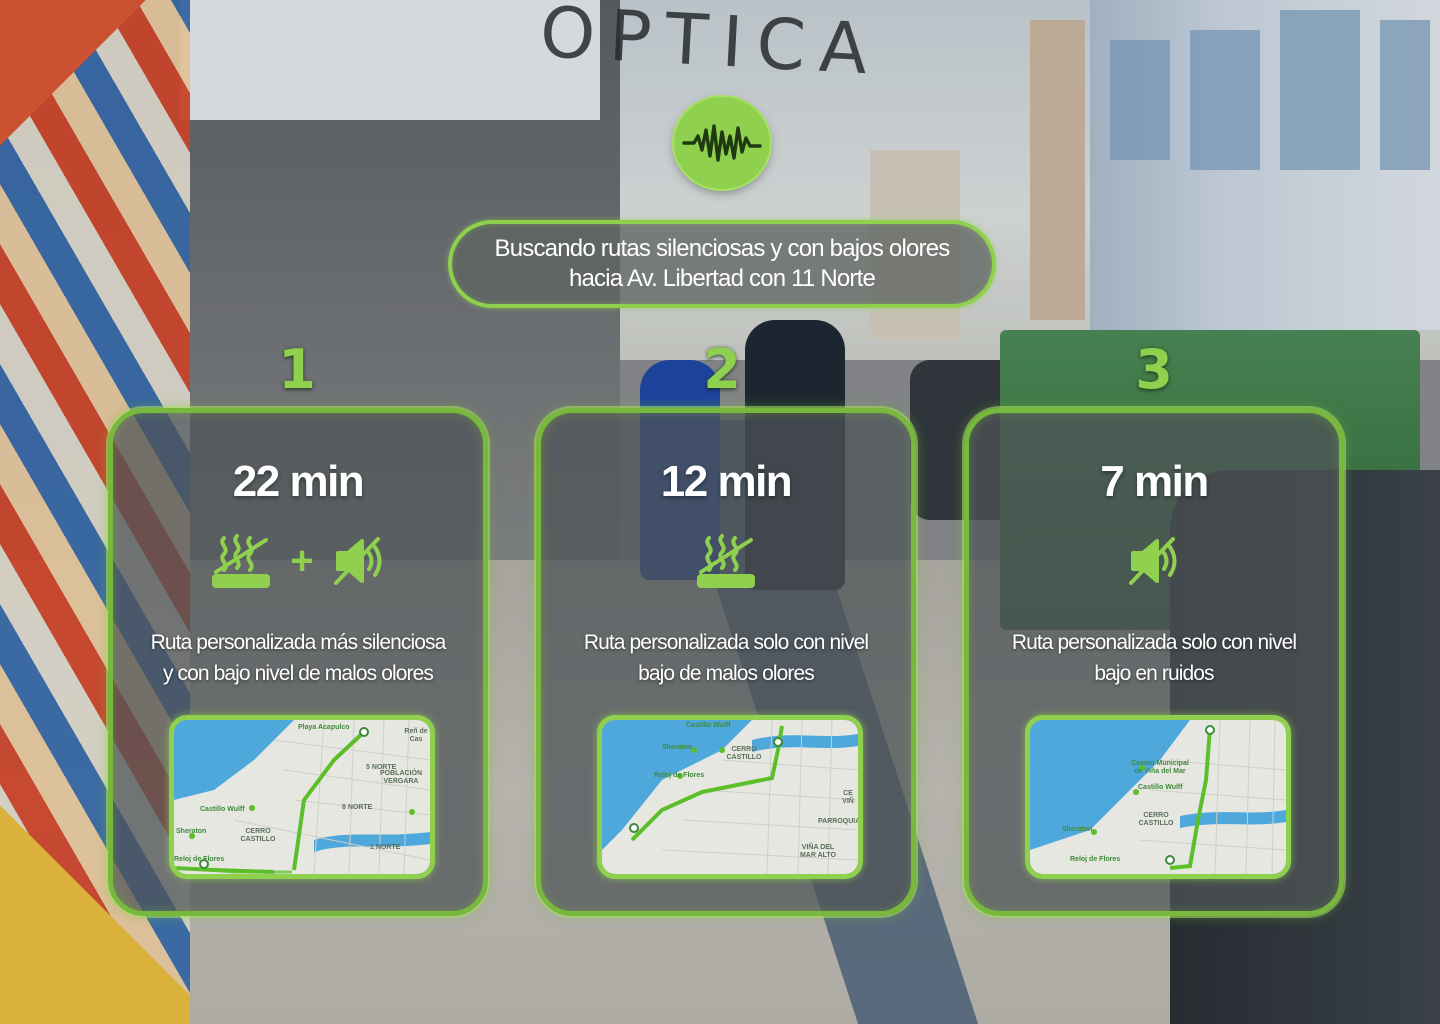 Image resolution: width=1440 pixels, height=1024 pixels. What do you see at coordinates (297, 369) in the screenshot?
I see `route-number-1: 1` at bounding box center [297, 369].